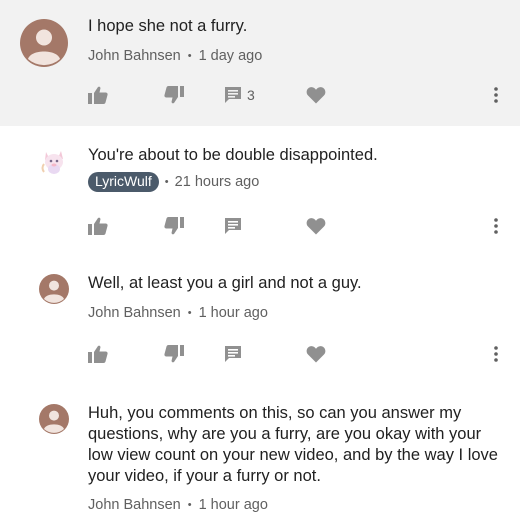  Describe the element at coordinates (225, 283) in the screenshot. I see `comment-text: Well, at least you a girl and not a guy.` at that location.